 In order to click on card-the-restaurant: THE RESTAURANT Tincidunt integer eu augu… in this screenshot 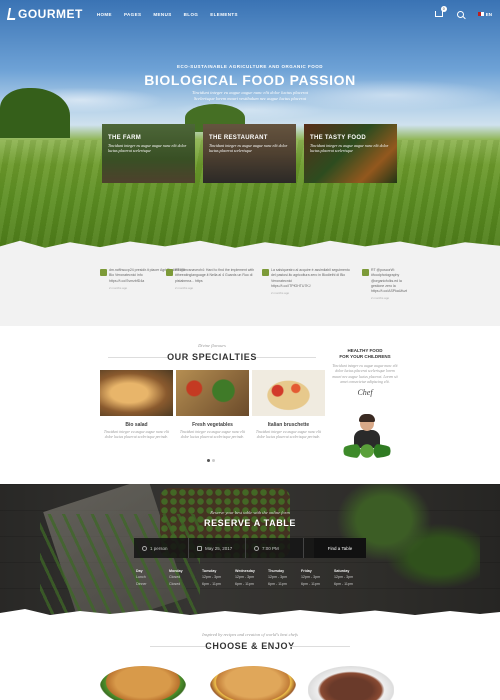, I will do `click(249, 153)`.